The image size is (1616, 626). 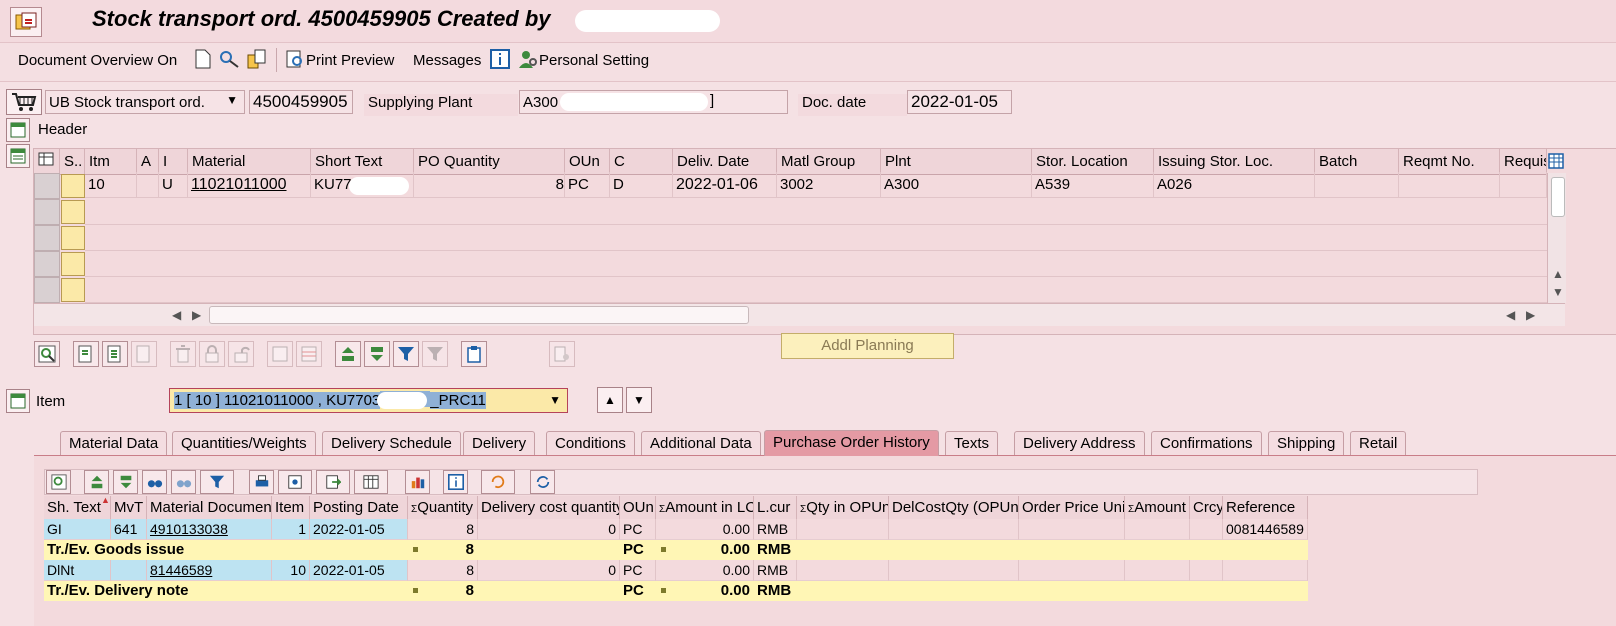 I want to click on previous-item-button: ▲, so click(x=610, y=400).